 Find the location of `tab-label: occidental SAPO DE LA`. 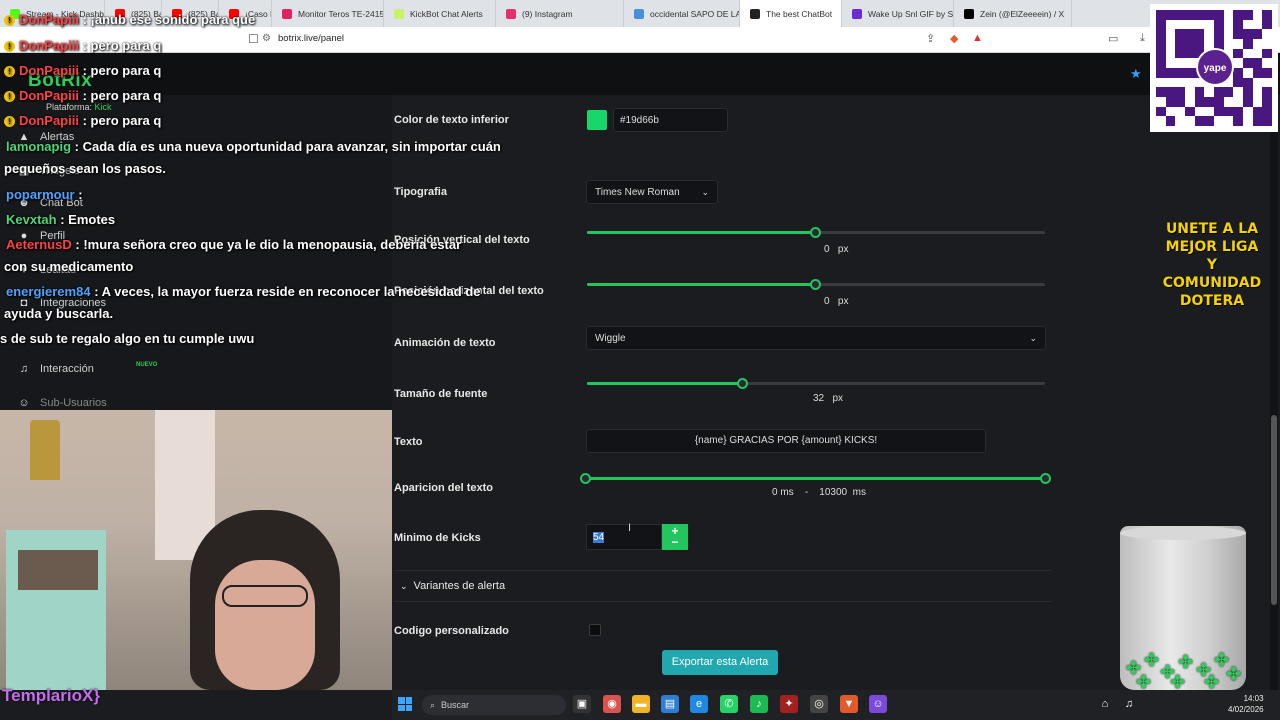

tab-label: occidental SAPO DE LA is located at coordinates (695, 13).